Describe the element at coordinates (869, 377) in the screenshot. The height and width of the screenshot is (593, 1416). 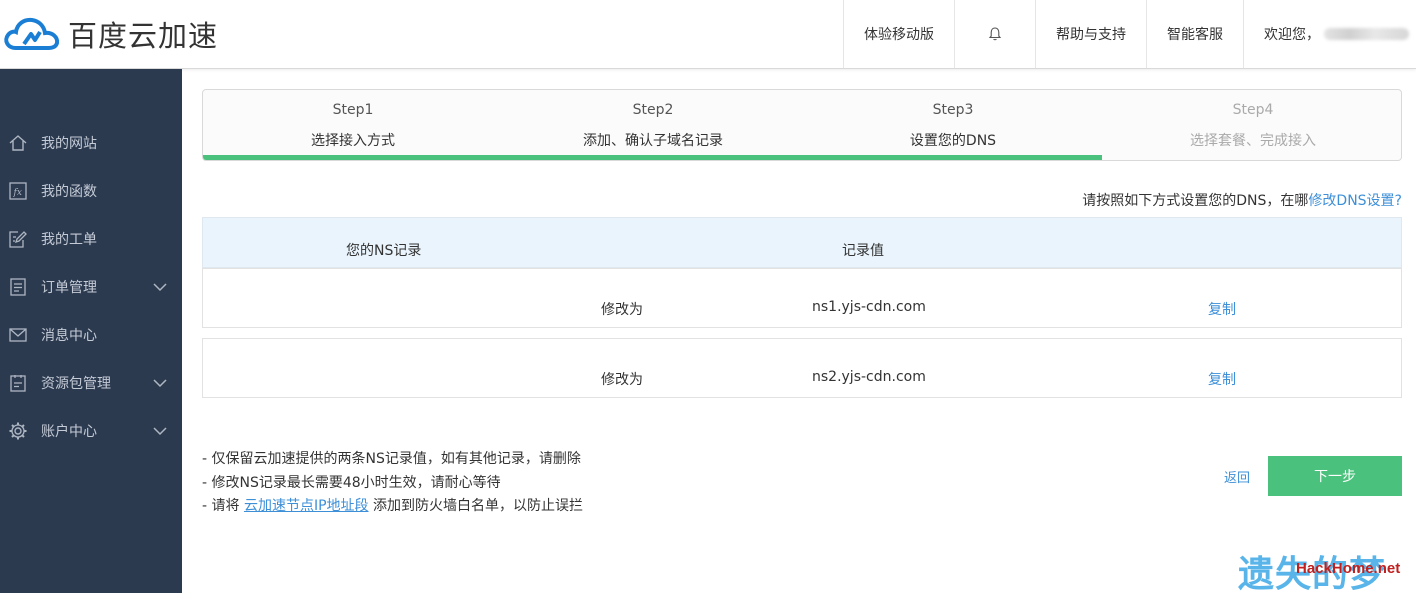
I see `ns-value: ns2.yjs-cdn.com` at that location.